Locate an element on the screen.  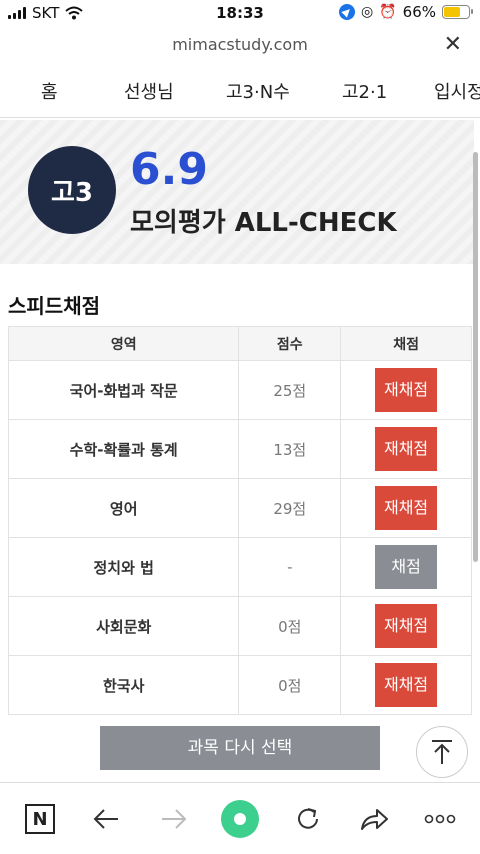
back-button is located at coordinates (106, 819).